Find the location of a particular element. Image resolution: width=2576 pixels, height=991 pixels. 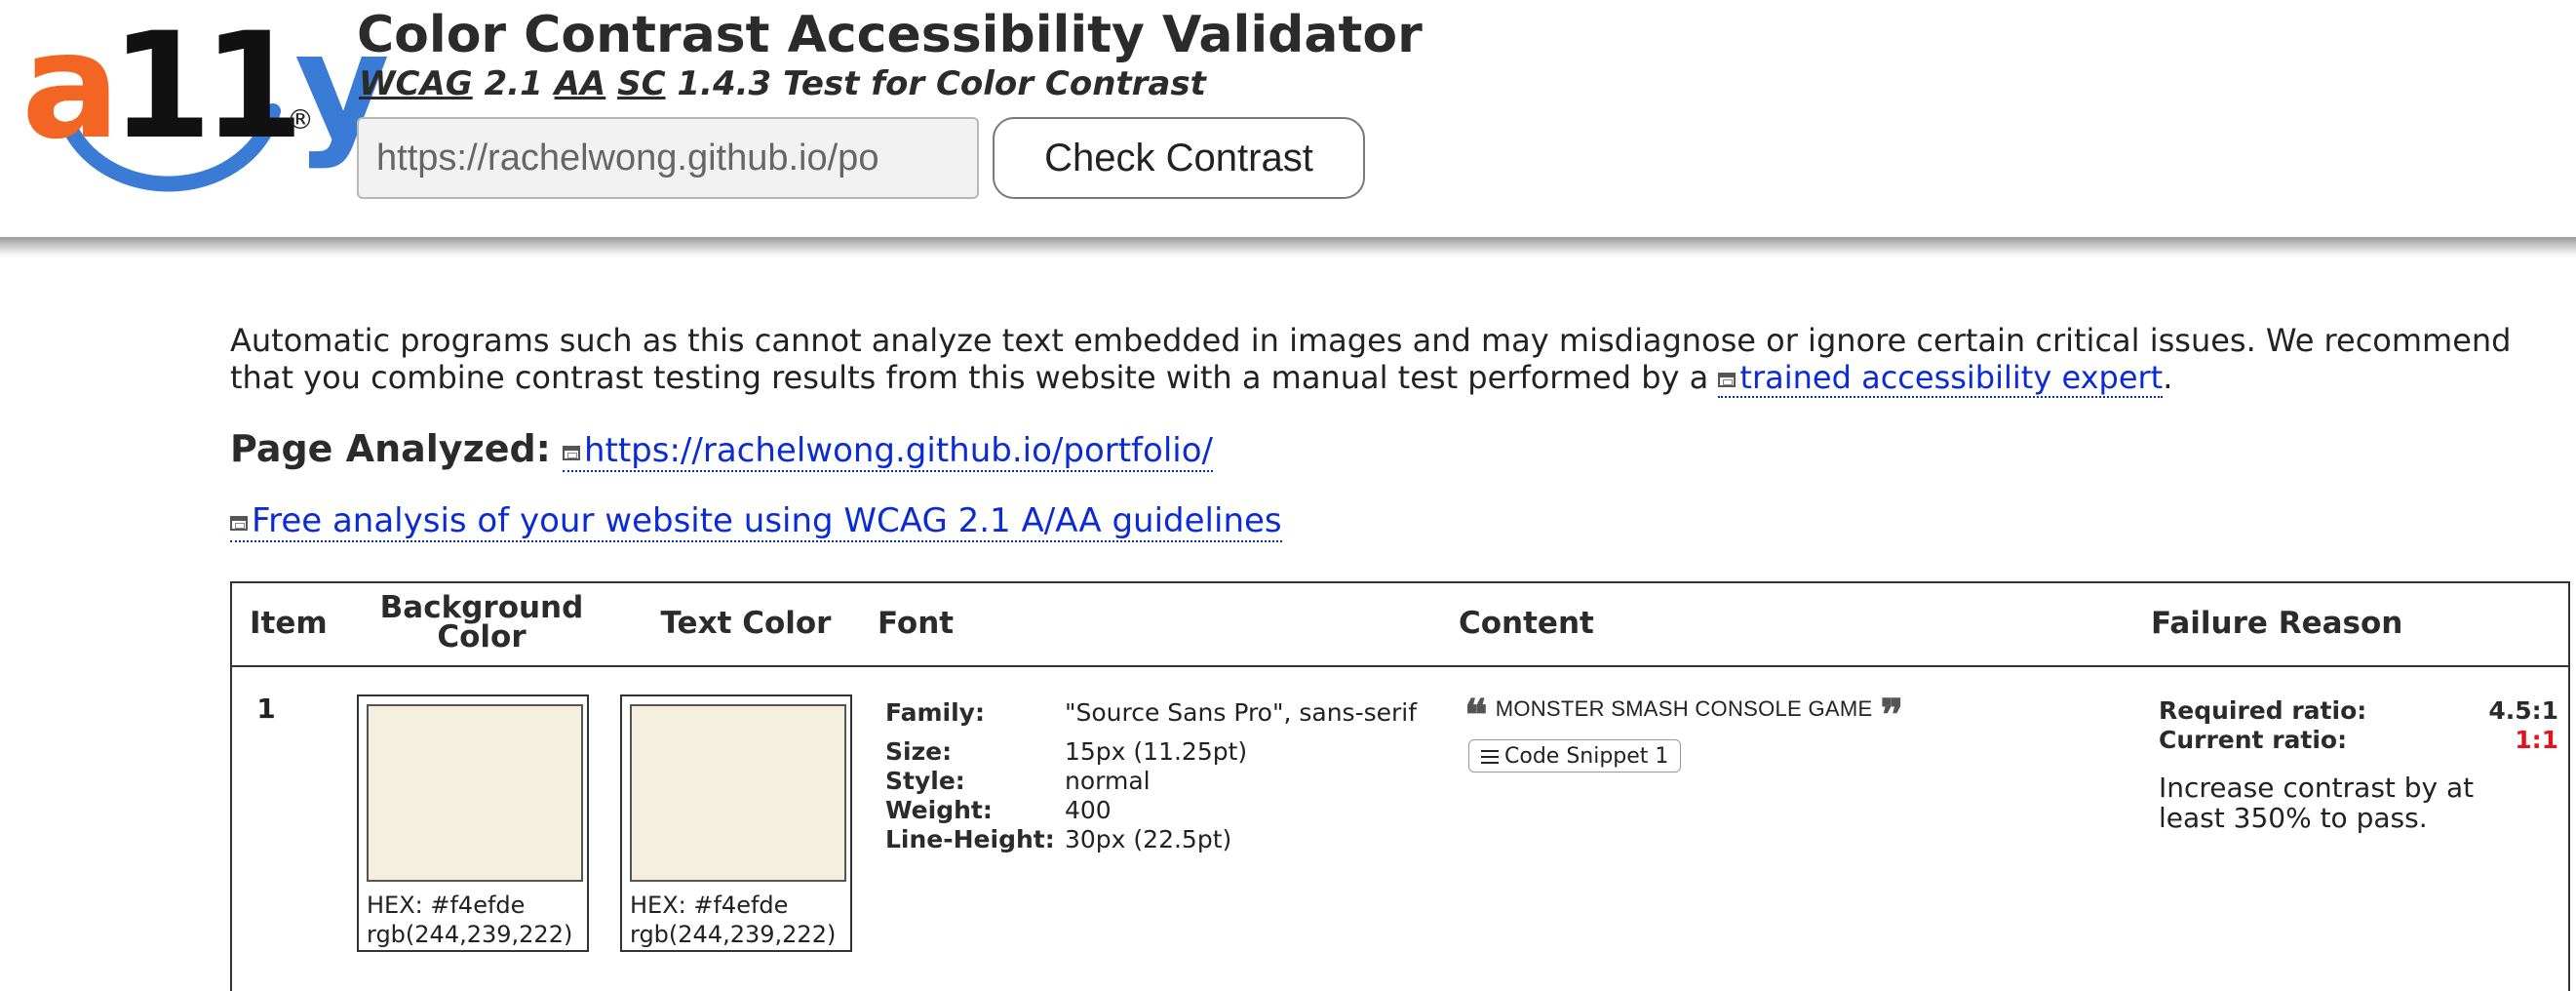

page-analyzed-label: Page Analyzed: is located at coordinates (390, 448).